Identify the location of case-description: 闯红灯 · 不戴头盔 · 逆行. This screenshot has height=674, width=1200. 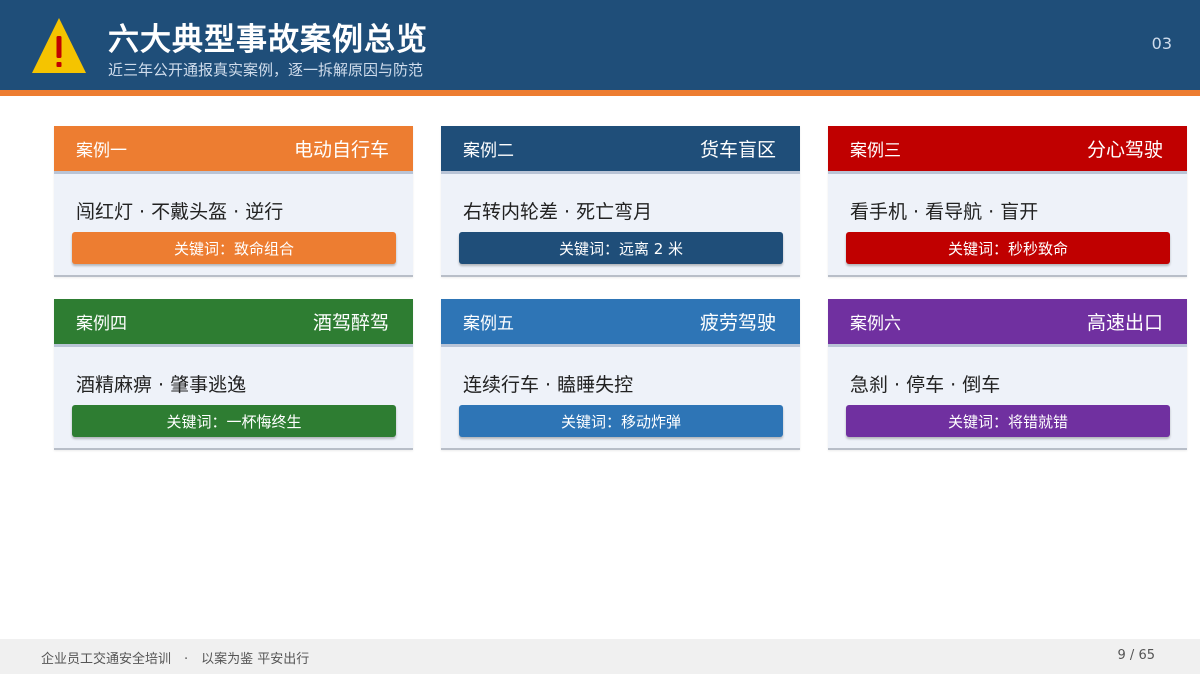
(180, 212).